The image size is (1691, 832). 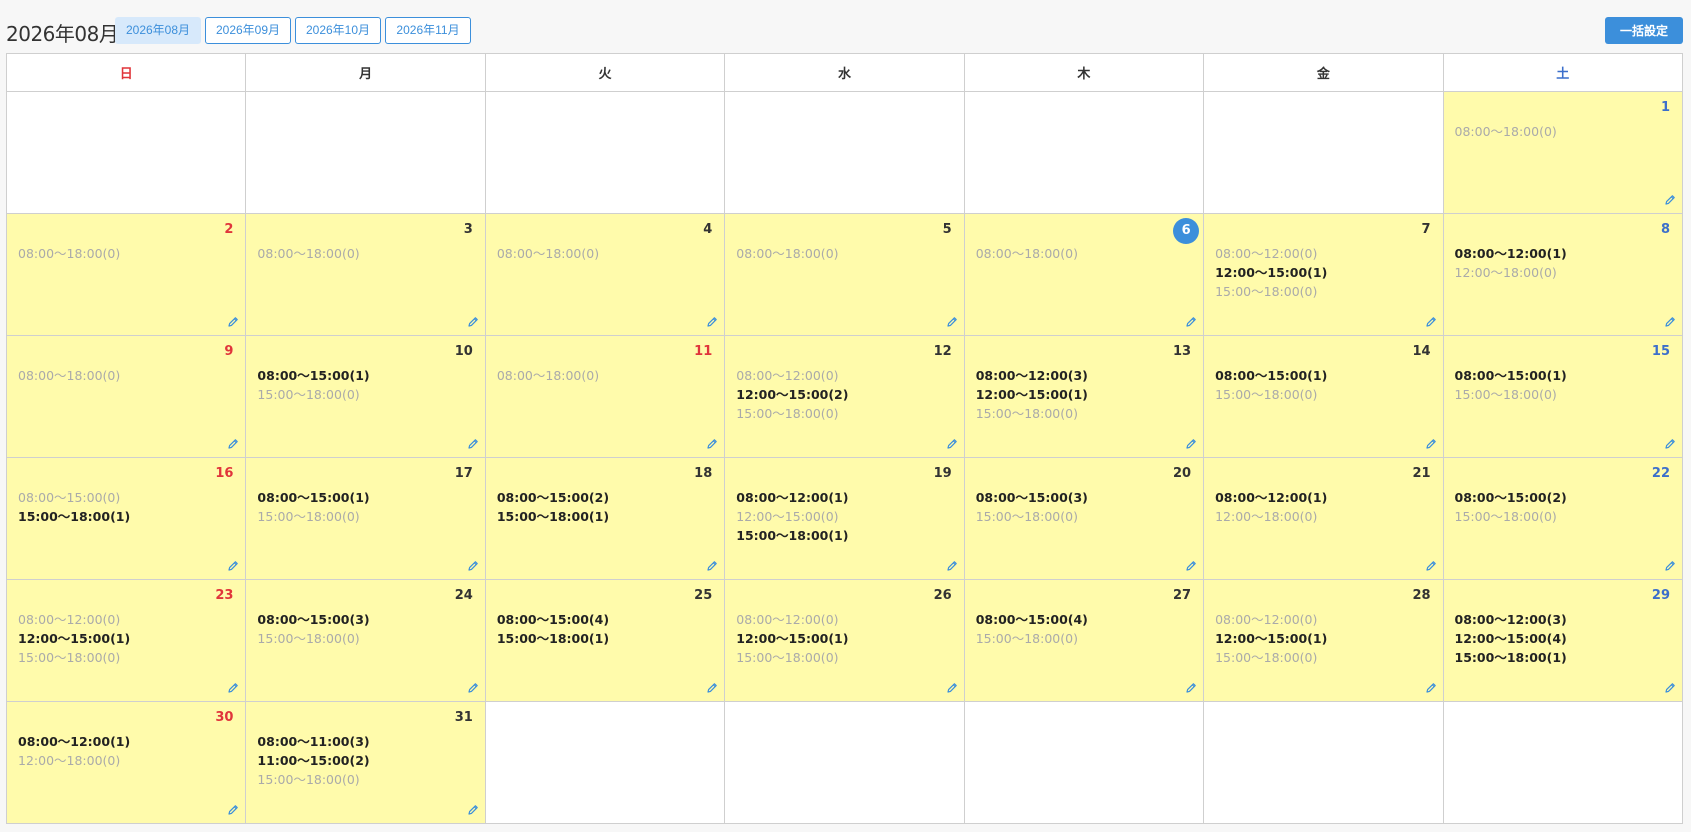 What do you see at coordinates (605, 72) in the screenshot?
I see `weekday-tue: 火` at bounding box center [605, 72].